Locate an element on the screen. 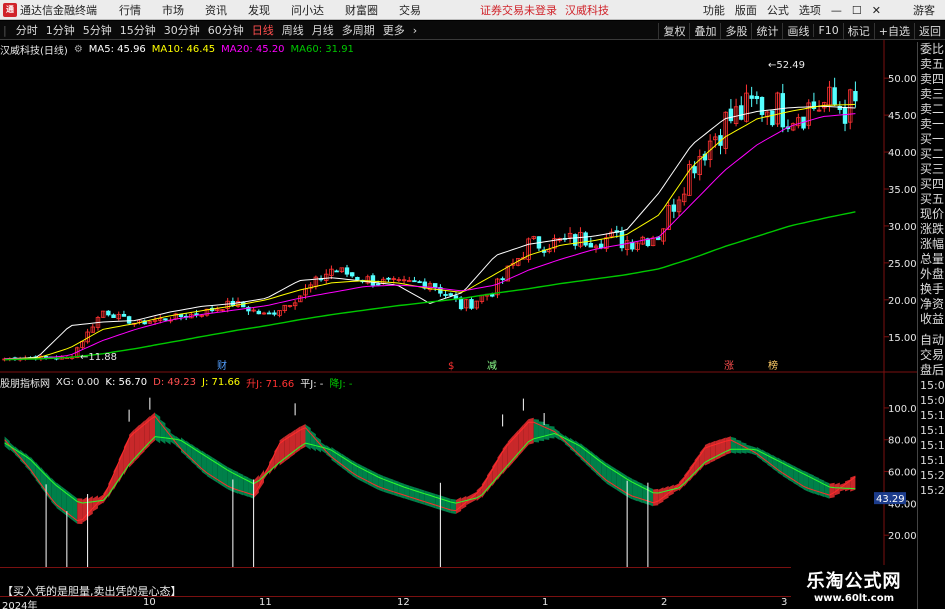  event-marker-3: 涨 is located at coordinates (729, 366).